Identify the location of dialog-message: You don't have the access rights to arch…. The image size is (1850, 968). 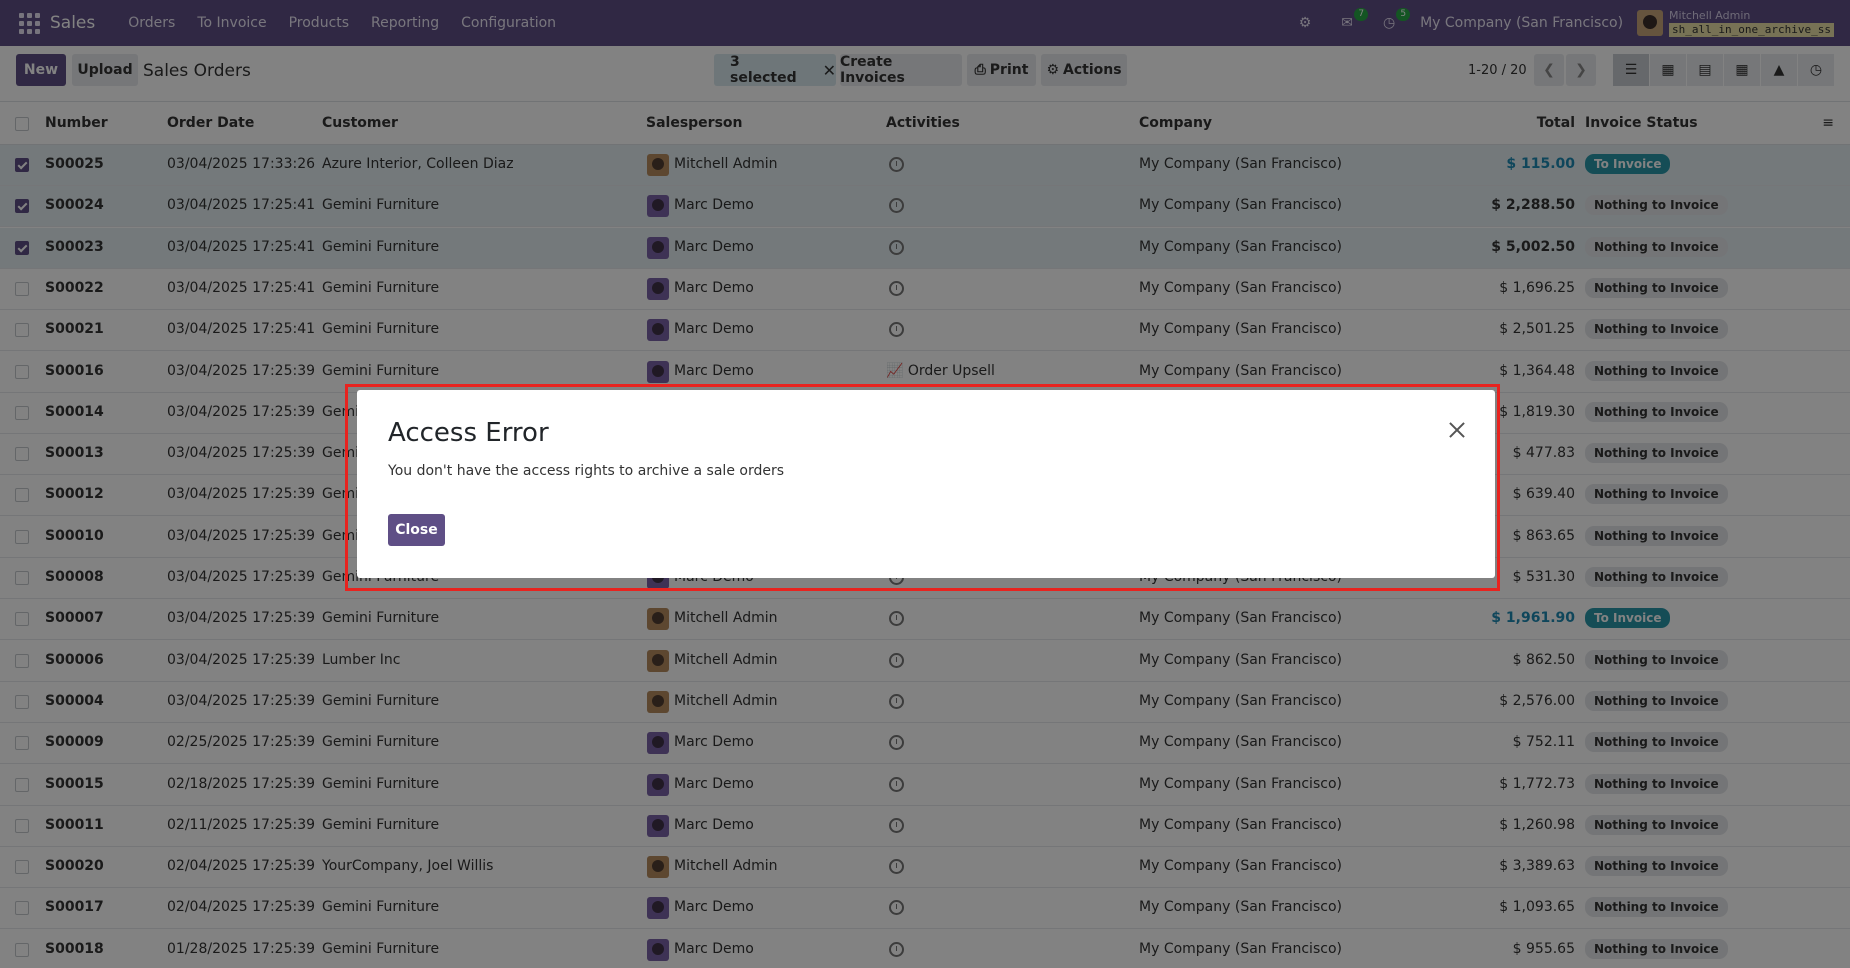
(586, 471).